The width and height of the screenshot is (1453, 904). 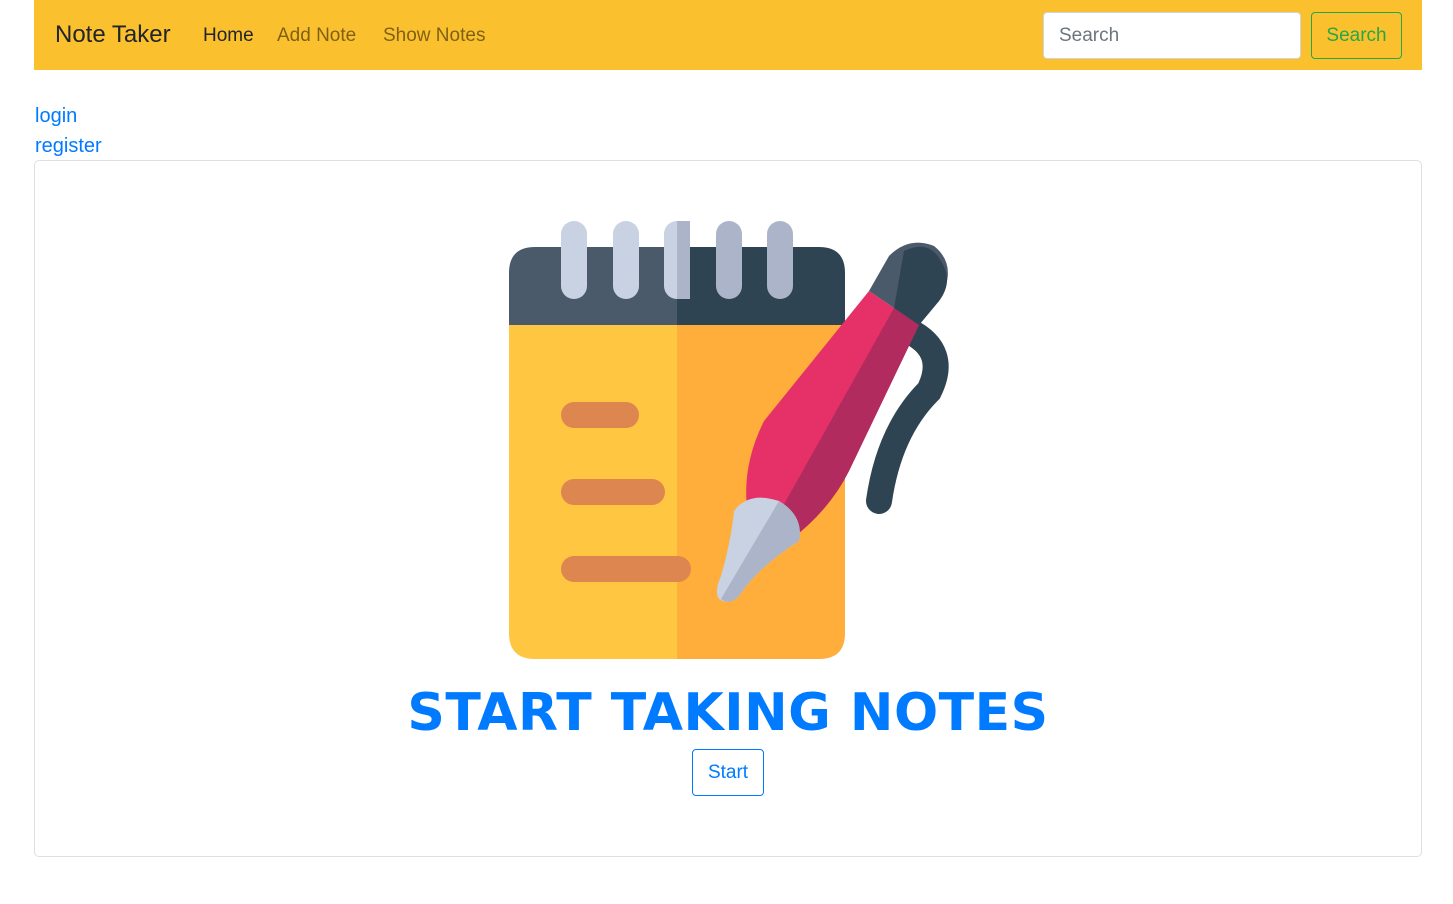 I want to click on search-input, so click(x=1172, y=35).